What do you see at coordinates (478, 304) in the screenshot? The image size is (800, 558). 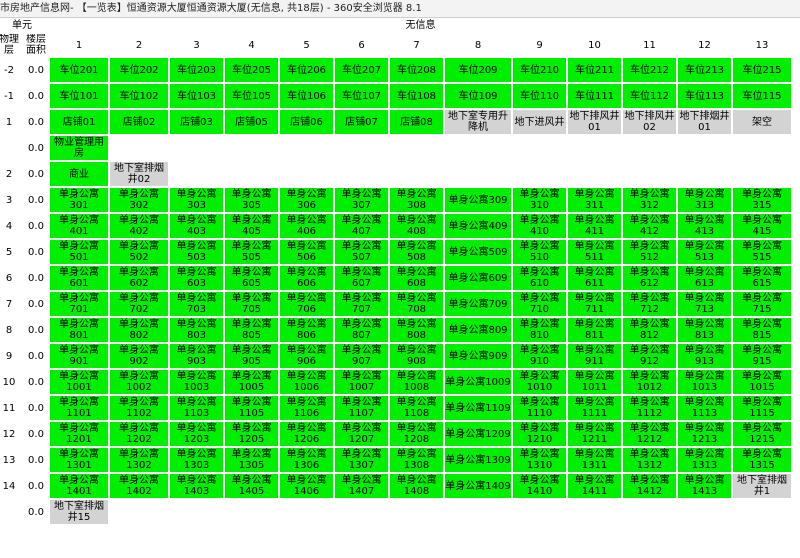 I see `unit-cell: 单身公寓709` at bounding box center [478, 304].